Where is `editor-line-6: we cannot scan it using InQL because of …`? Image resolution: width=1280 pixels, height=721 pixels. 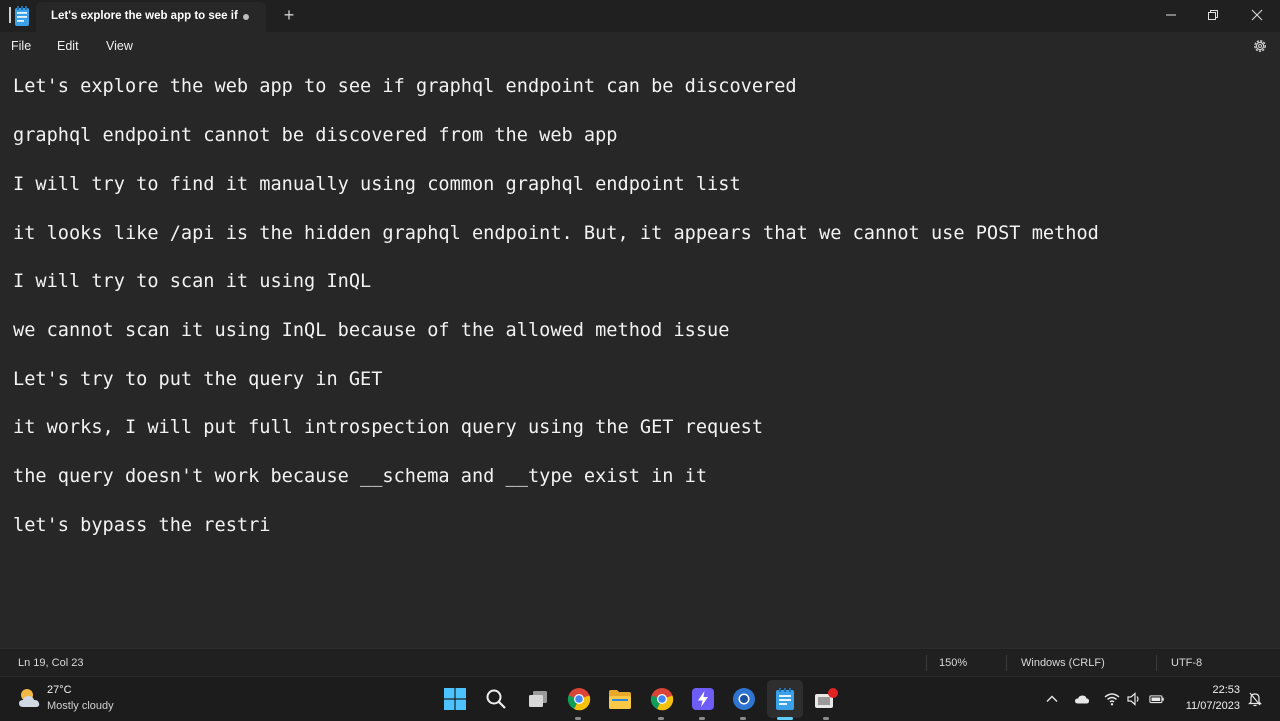
editor-line-6: we cannot scan it using InQL because of … is located at coordinates (371, 330).